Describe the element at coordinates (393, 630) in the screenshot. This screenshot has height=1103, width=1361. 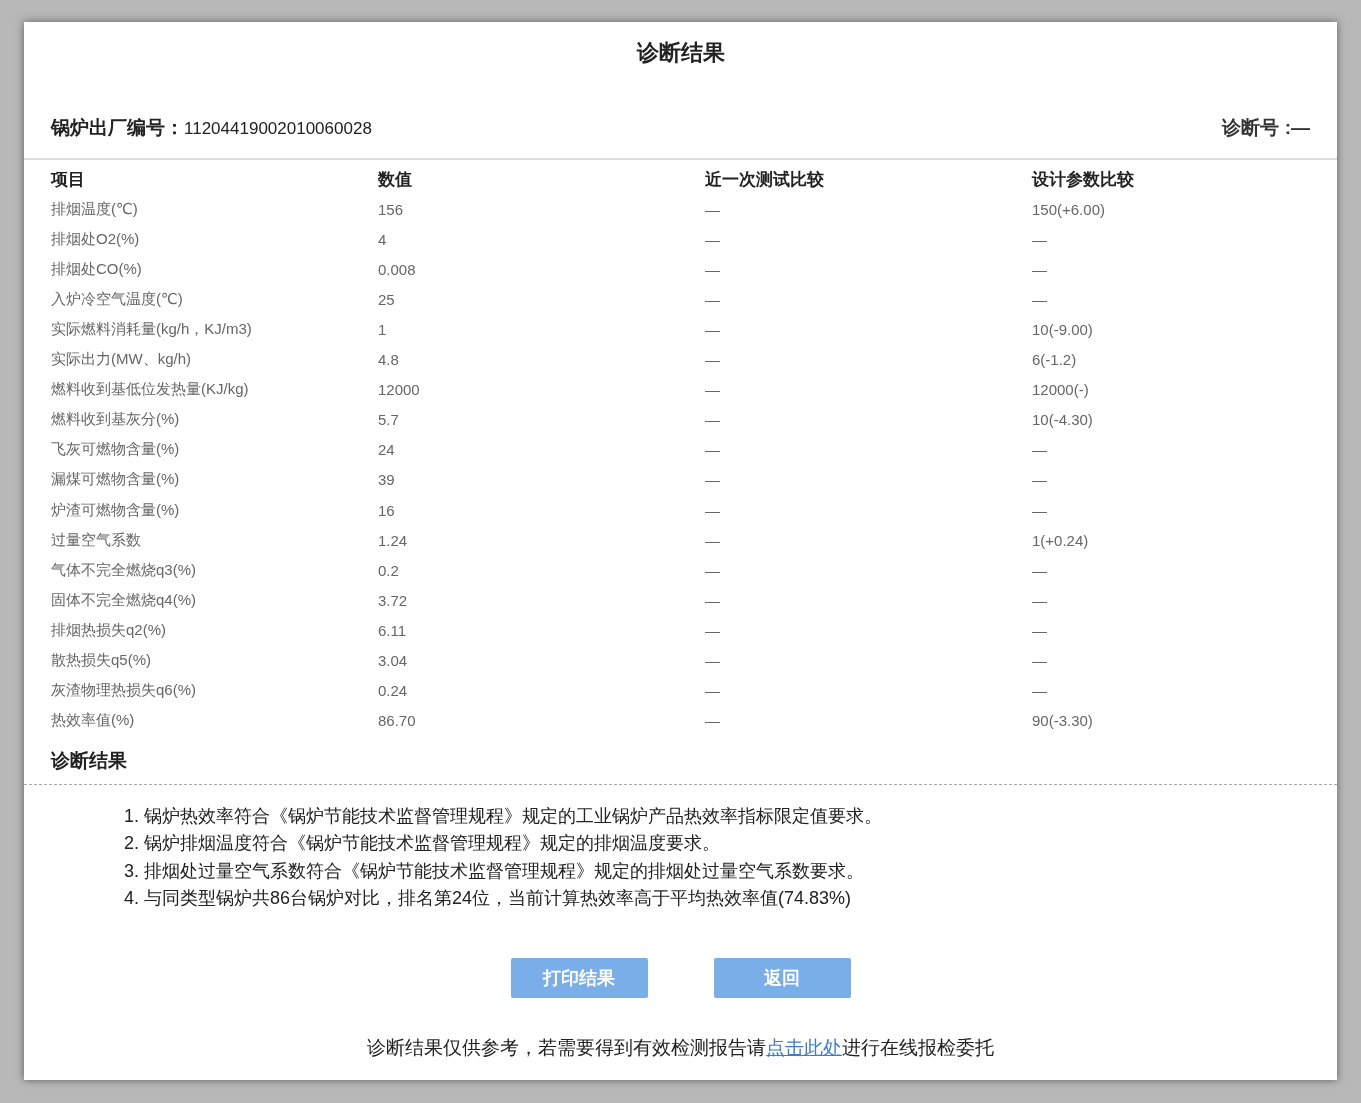
I see `table-cell-text: 6.11` at that location.